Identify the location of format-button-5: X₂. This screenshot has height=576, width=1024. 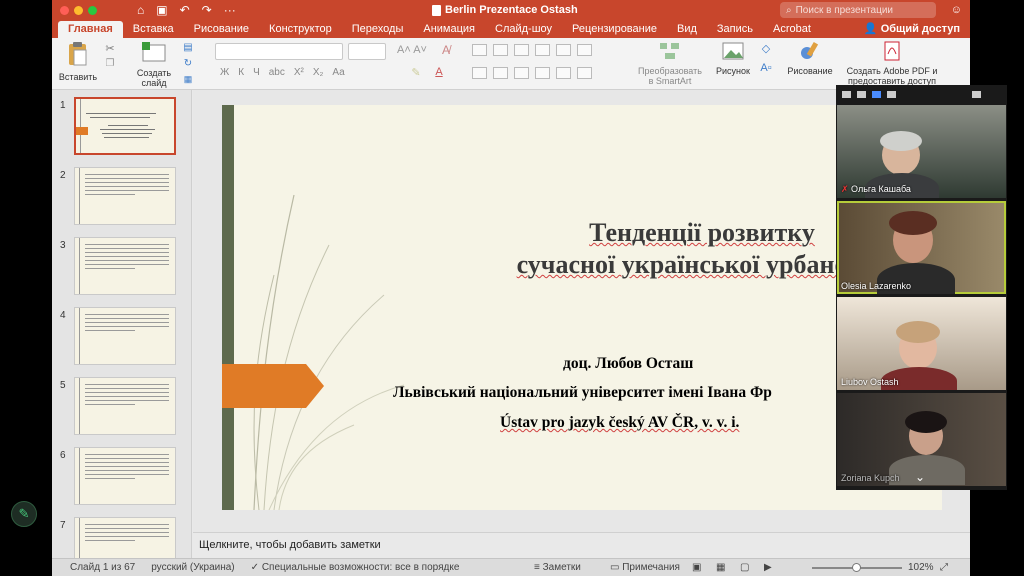
(318, 72).